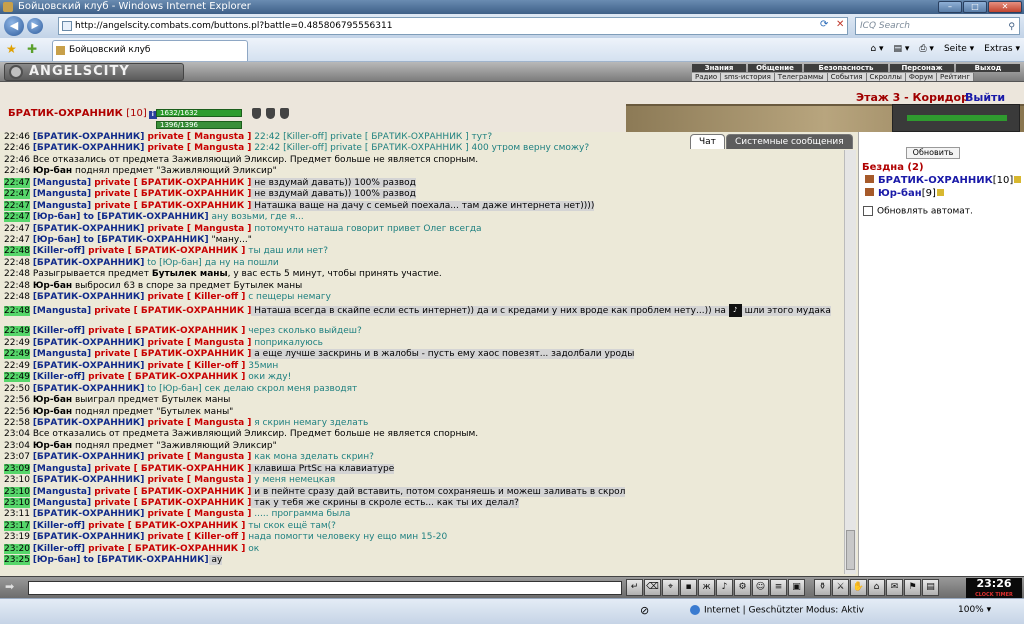 The height and width of the screenshot is (624, 1024). What do you see at coordinates (868, 211) in the screenshot?
I see `auto-refresh-checkbox` at bounding box center [868, 211].